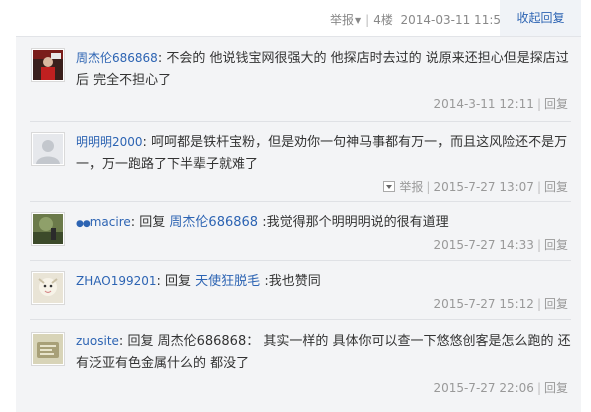 Image resolution: width=591 pixels, height=412 pixels. I want to click on reply-footer: 2015-7-27 15:12 | 回复, so click(500, 303).